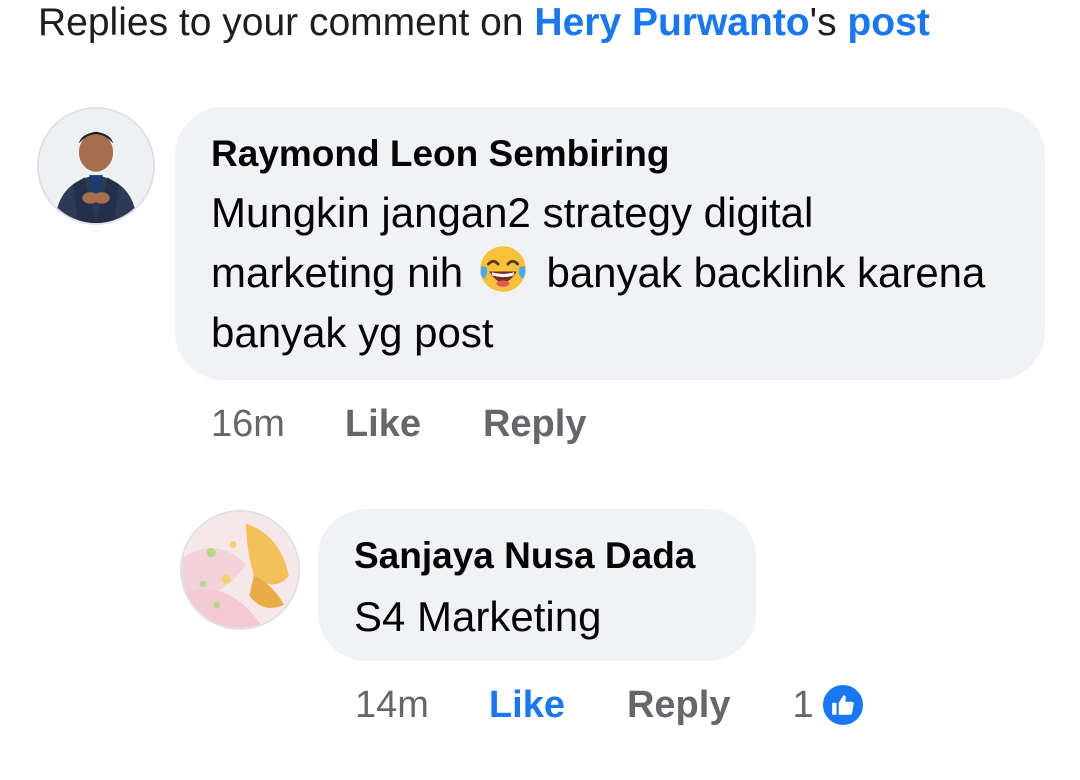 The width and height of the screenshot is (1080, 780). What do you see at coordinates (842, 705) in the screenshot?
I see `thumbs-up-icon` at bounding box center [842, 705].